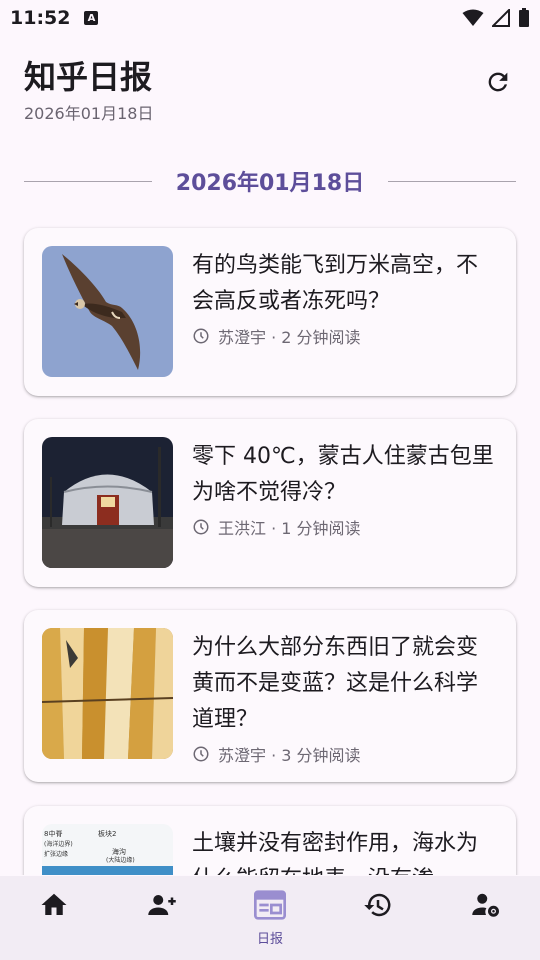 This screenshot has width=540, height=960. What do you see at coordinates (119, 851) in the screenshot?
I see `diagram-label: 海沟` at bounding box center [119, 851].